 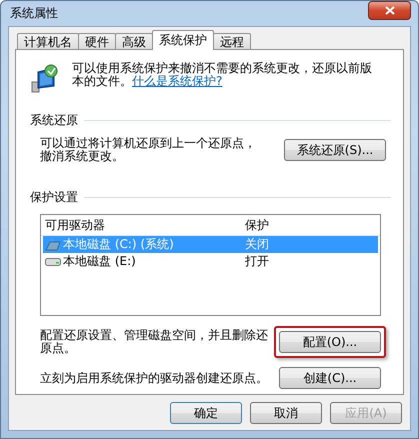 What do you see at coordinates (34, 13) in the screenshot?
I see `window-title: 系统属性` at bounding box center [34, 13].